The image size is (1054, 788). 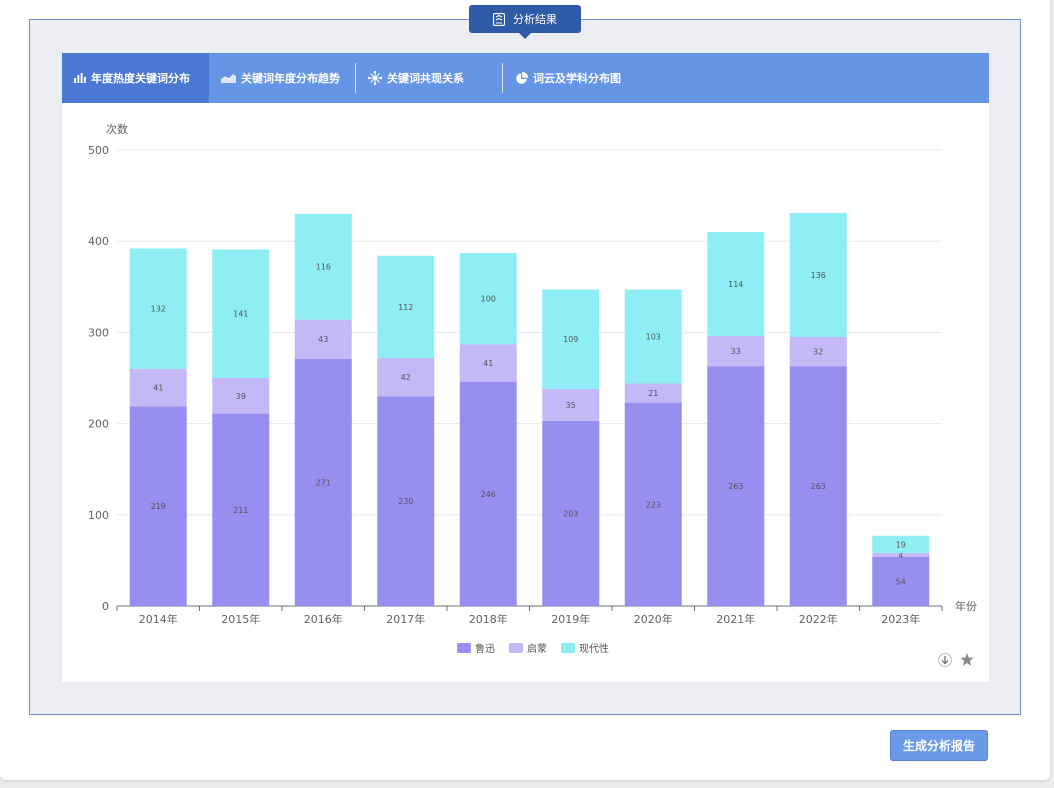 What do you see at coordinates (818, 275) in the screenshot?
I see `data-label: 136` at bounding box center [818, 275].